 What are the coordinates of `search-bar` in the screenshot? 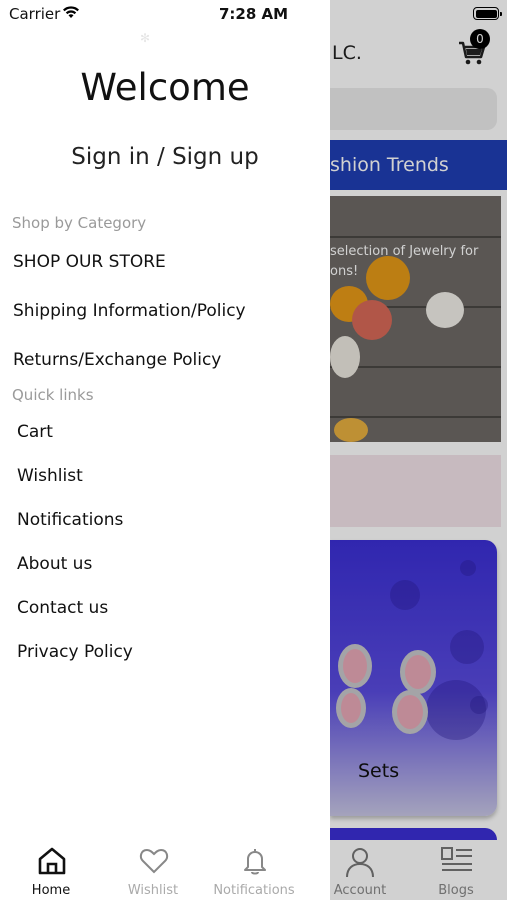 It's located at (413, 109).